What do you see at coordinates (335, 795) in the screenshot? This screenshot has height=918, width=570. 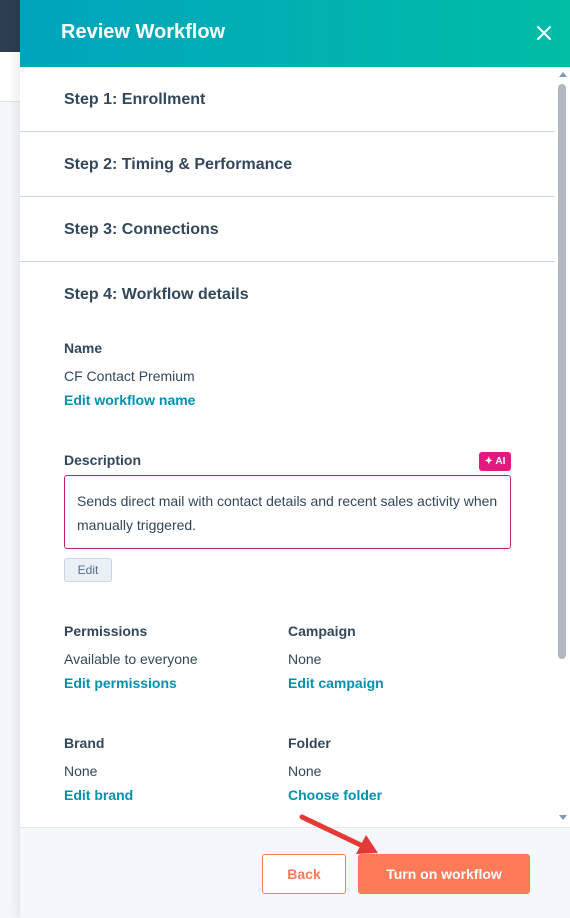 I see `choose-folder-link: Choose folder` at bounding box center [335, 795].